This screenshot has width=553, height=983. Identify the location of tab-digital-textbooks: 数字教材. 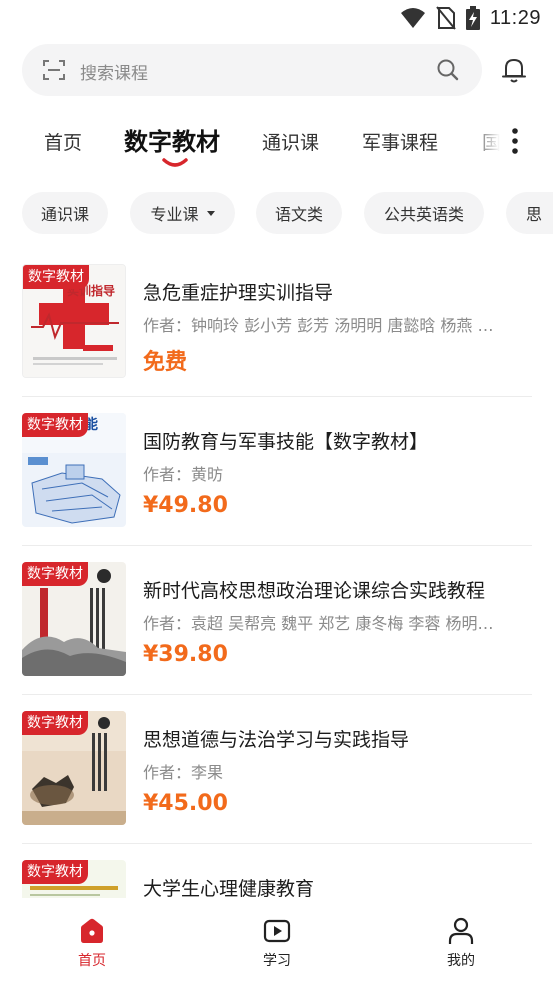
(172, 139).